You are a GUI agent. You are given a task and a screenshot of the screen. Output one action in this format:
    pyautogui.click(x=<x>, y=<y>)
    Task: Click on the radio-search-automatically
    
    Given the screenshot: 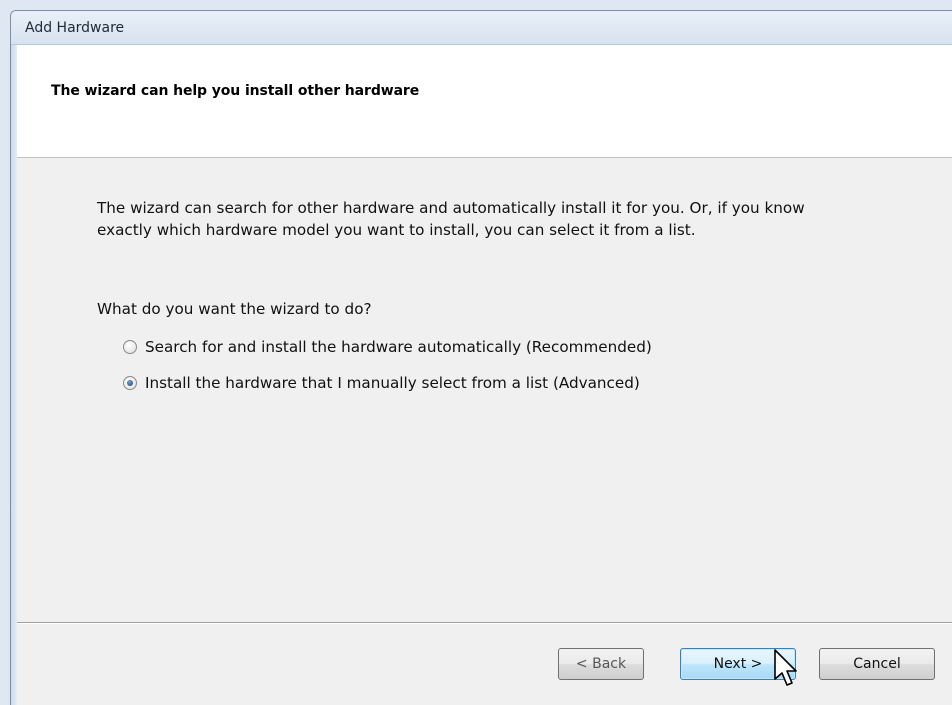 What is the action you would take?
    pyautogui.click(x=130, y=347)
    